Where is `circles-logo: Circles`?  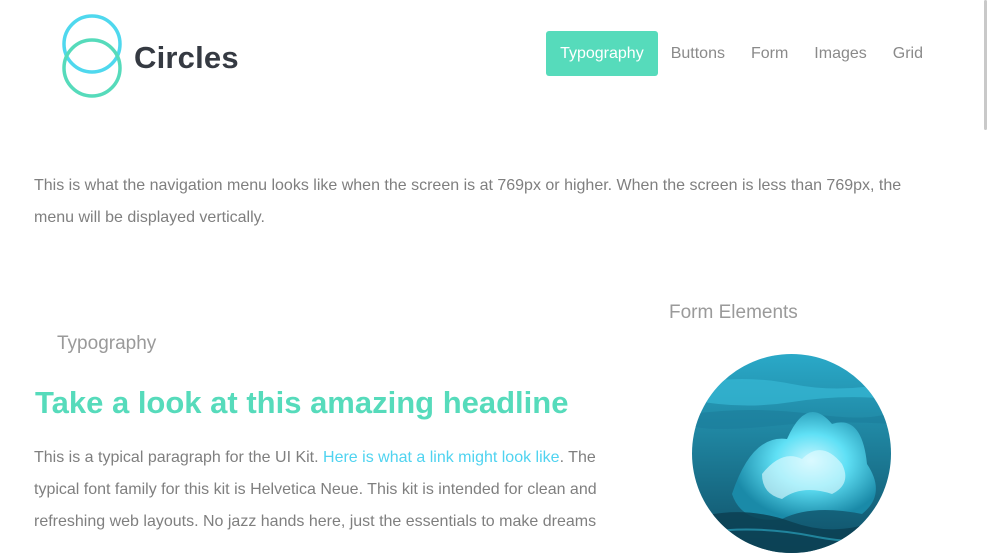 circles-logo: Circles is located at coordinates (150, 56).